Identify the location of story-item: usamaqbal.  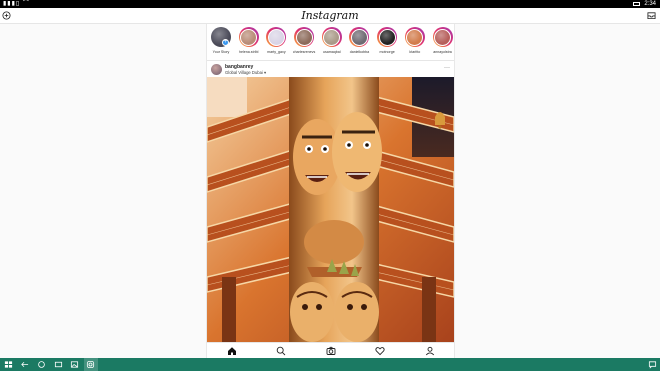
(332, 42).